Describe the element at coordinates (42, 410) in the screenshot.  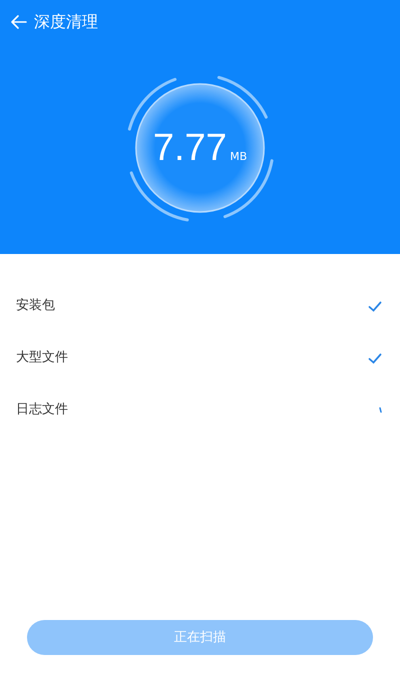
I see `category-label: 日志文件` at that location.